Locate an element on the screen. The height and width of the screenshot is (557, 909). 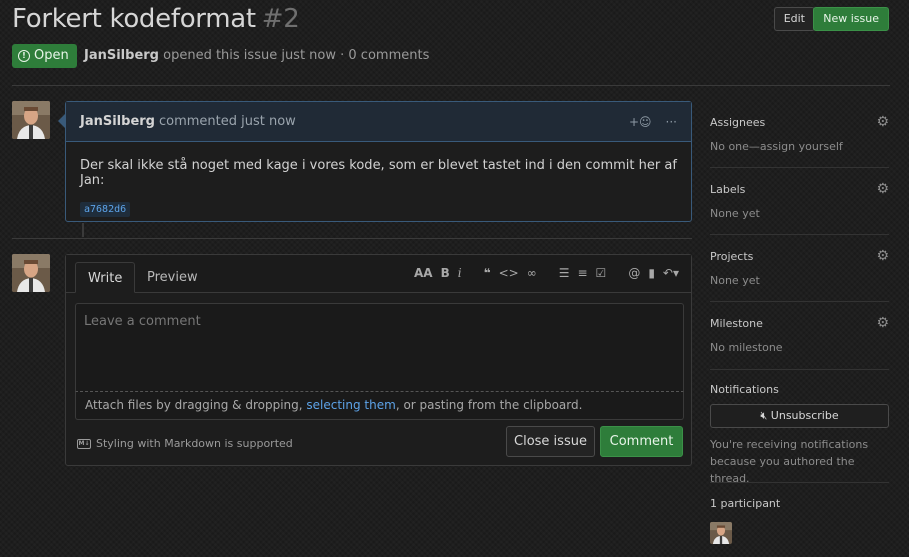
comment-placeholder: Leave a comment is located at coordinates (142, 321).